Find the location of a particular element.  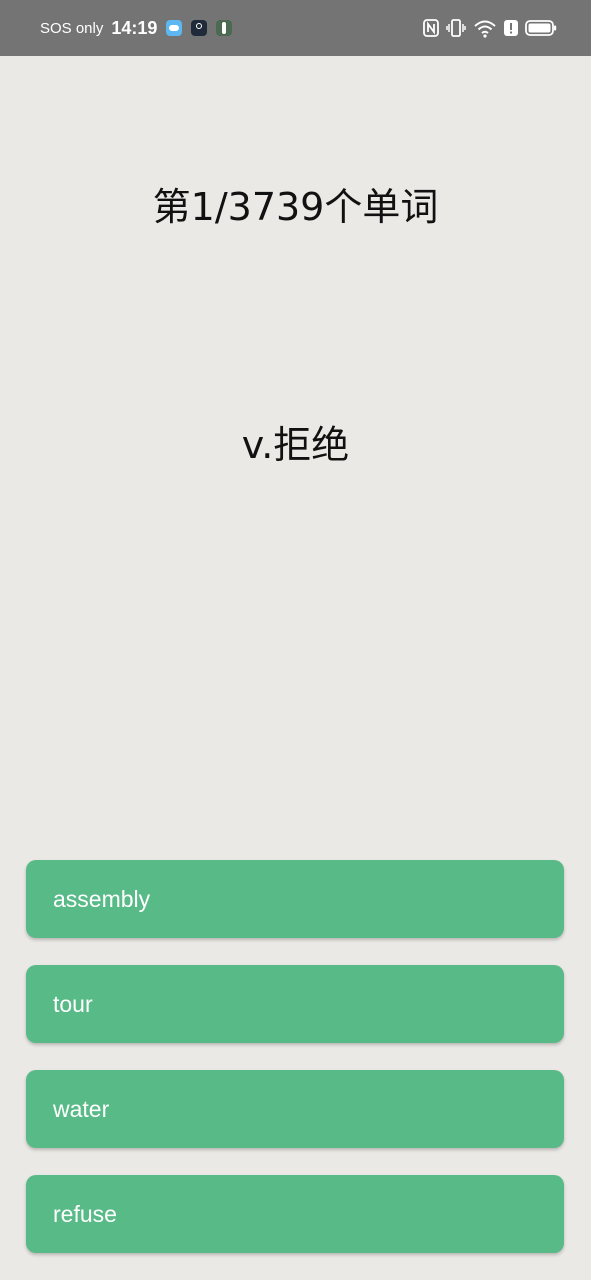

clock: 14:19 is located at coordinates (134, 27).